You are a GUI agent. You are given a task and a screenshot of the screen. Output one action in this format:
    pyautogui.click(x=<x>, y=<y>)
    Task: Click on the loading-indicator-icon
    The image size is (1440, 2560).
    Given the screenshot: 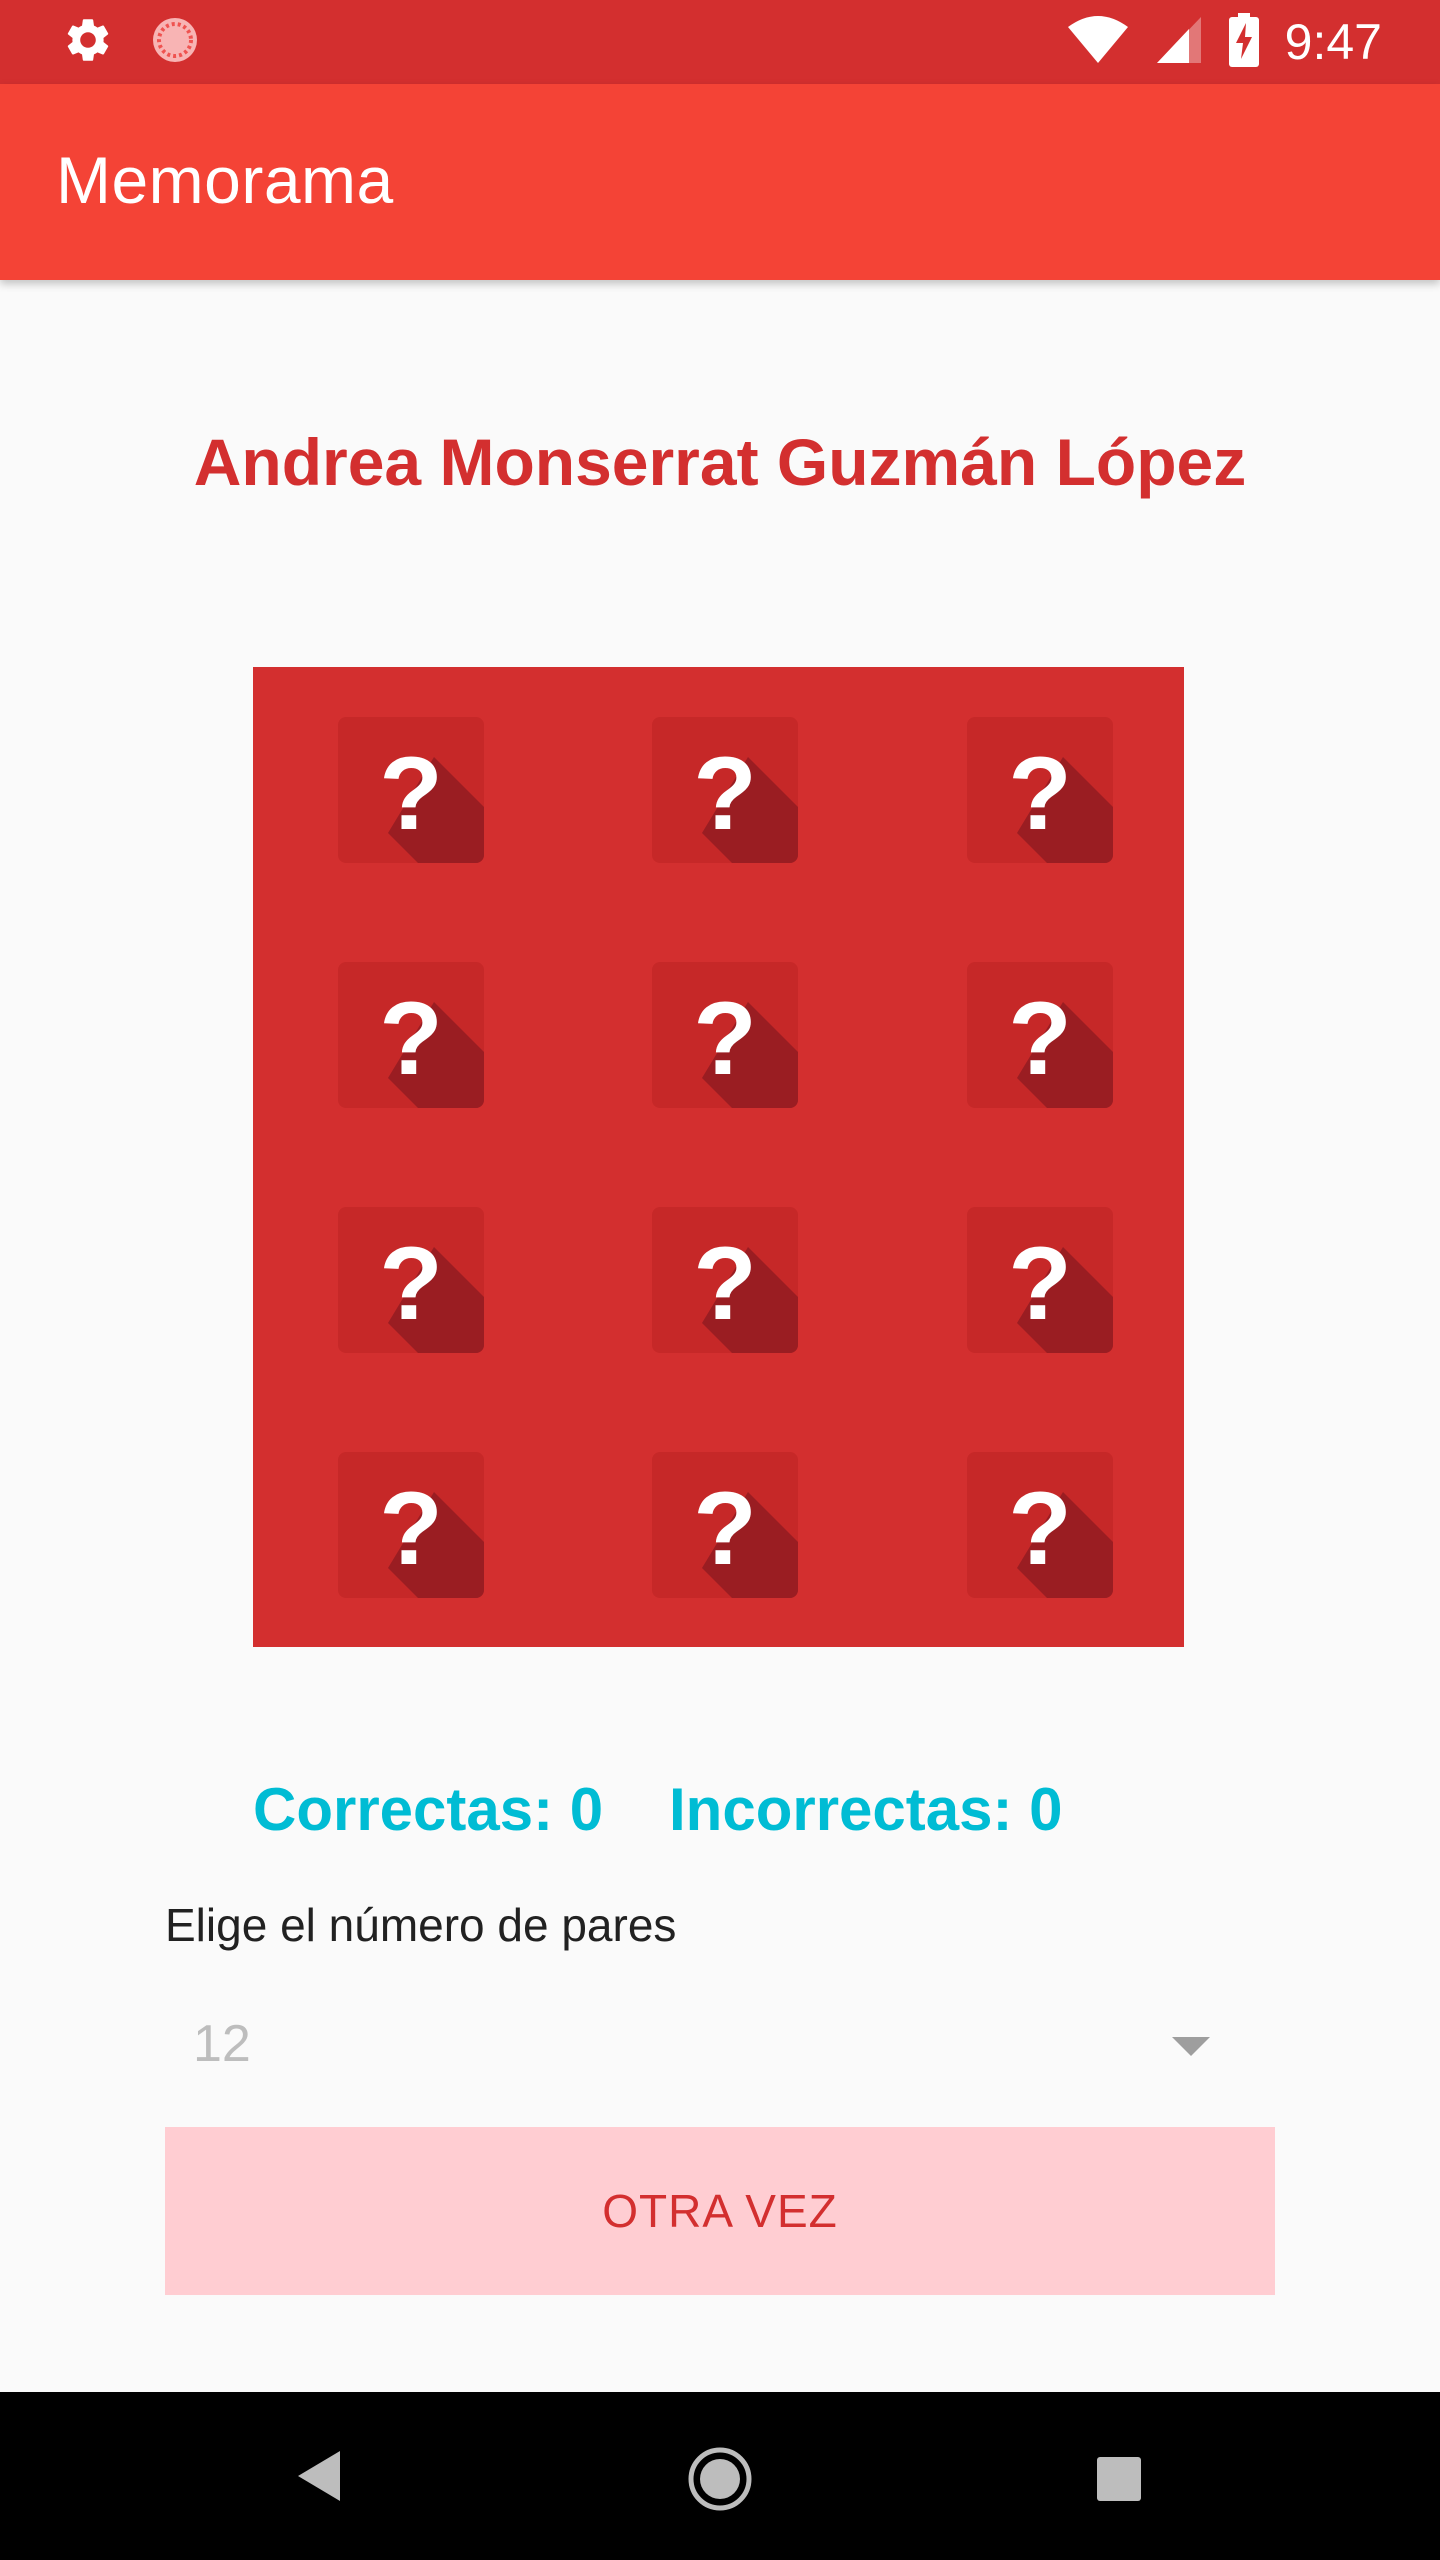 What is the action you would take?
    pyautogui.click(x=175, y=42)
    